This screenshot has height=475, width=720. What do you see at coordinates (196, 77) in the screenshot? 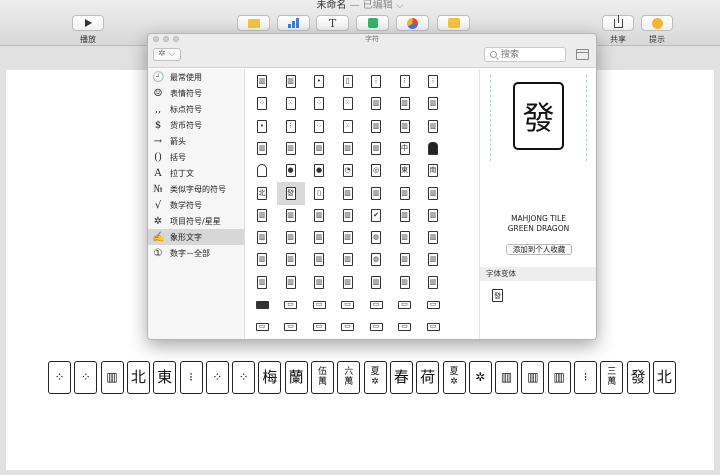
I see `category-item: 🕘 最常使用` at bounding box center [196, 77].